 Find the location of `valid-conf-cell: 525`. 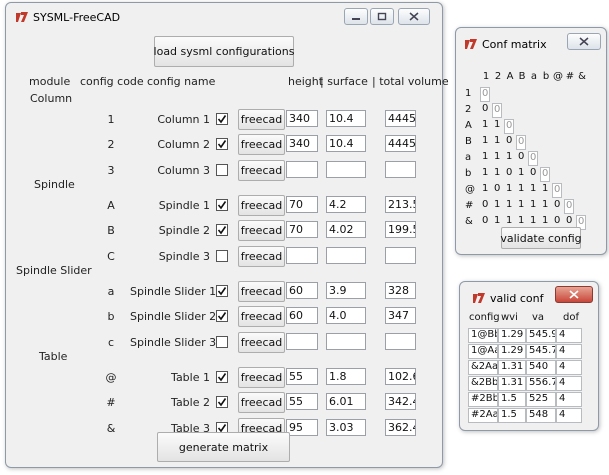

valid-conf-cell: 525 is located at coordinates (541, 399).